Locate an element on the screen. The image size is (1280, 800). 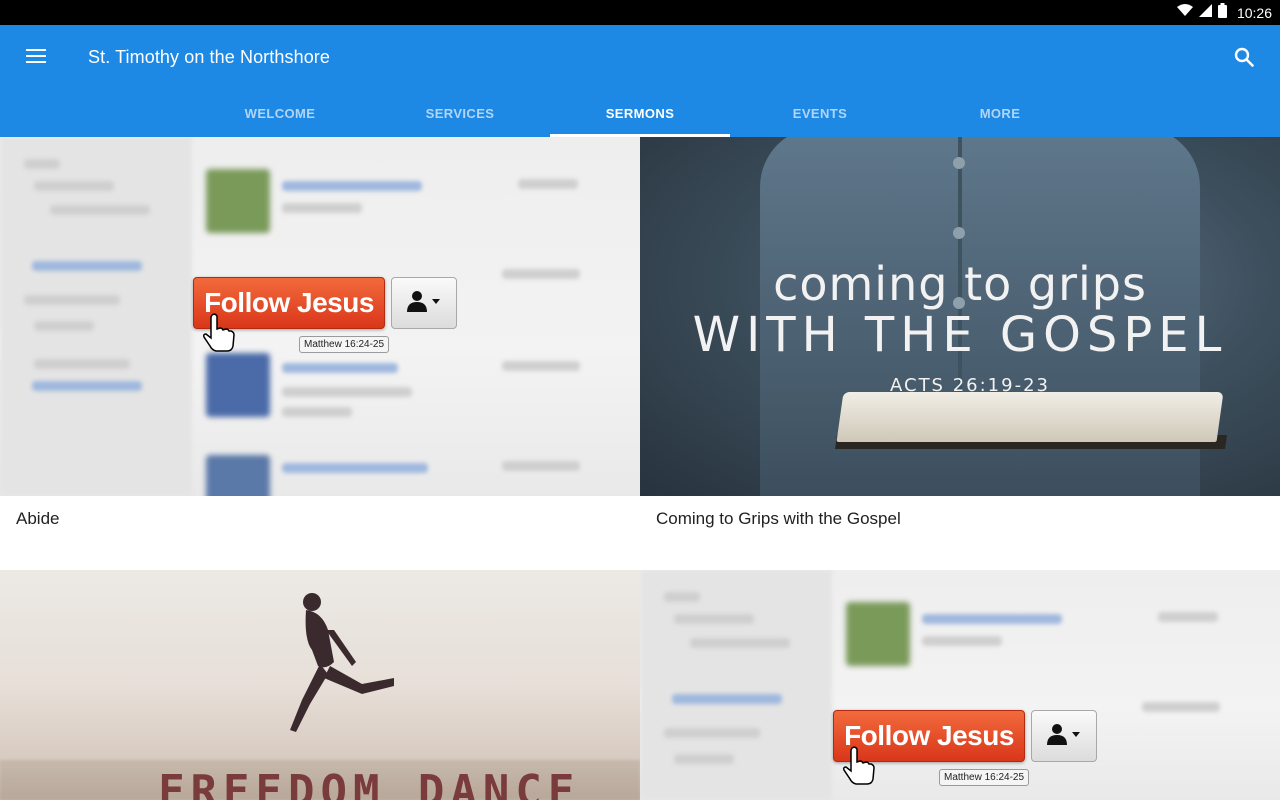
hamburger-menu-icon is located at coordinates (36, 58).